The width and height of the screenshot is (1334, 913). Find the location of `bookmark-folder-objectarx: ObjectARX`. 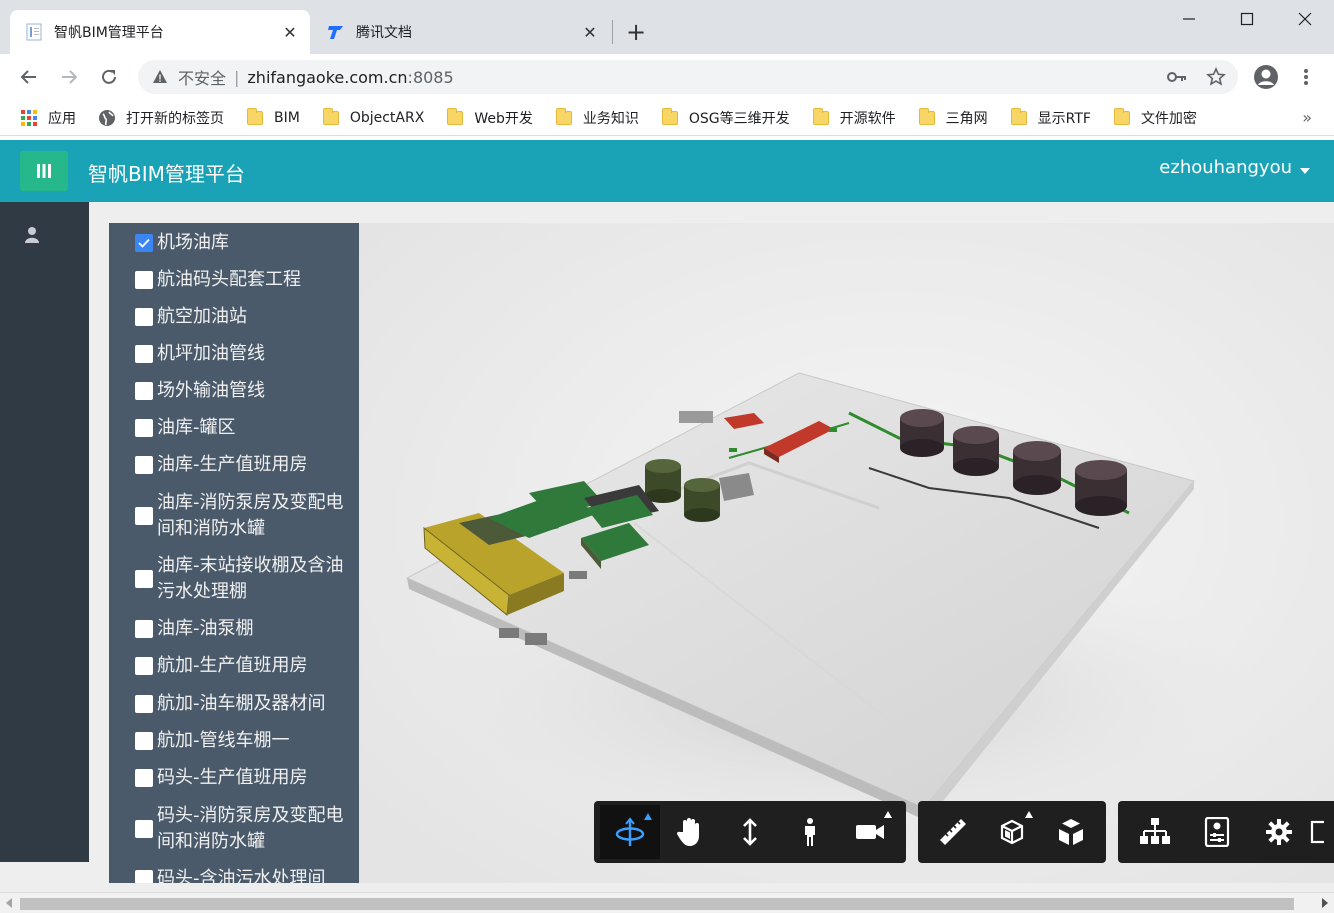

bookmark-folder-objectarx: ObjectARX is located at coordinates (373, 117).